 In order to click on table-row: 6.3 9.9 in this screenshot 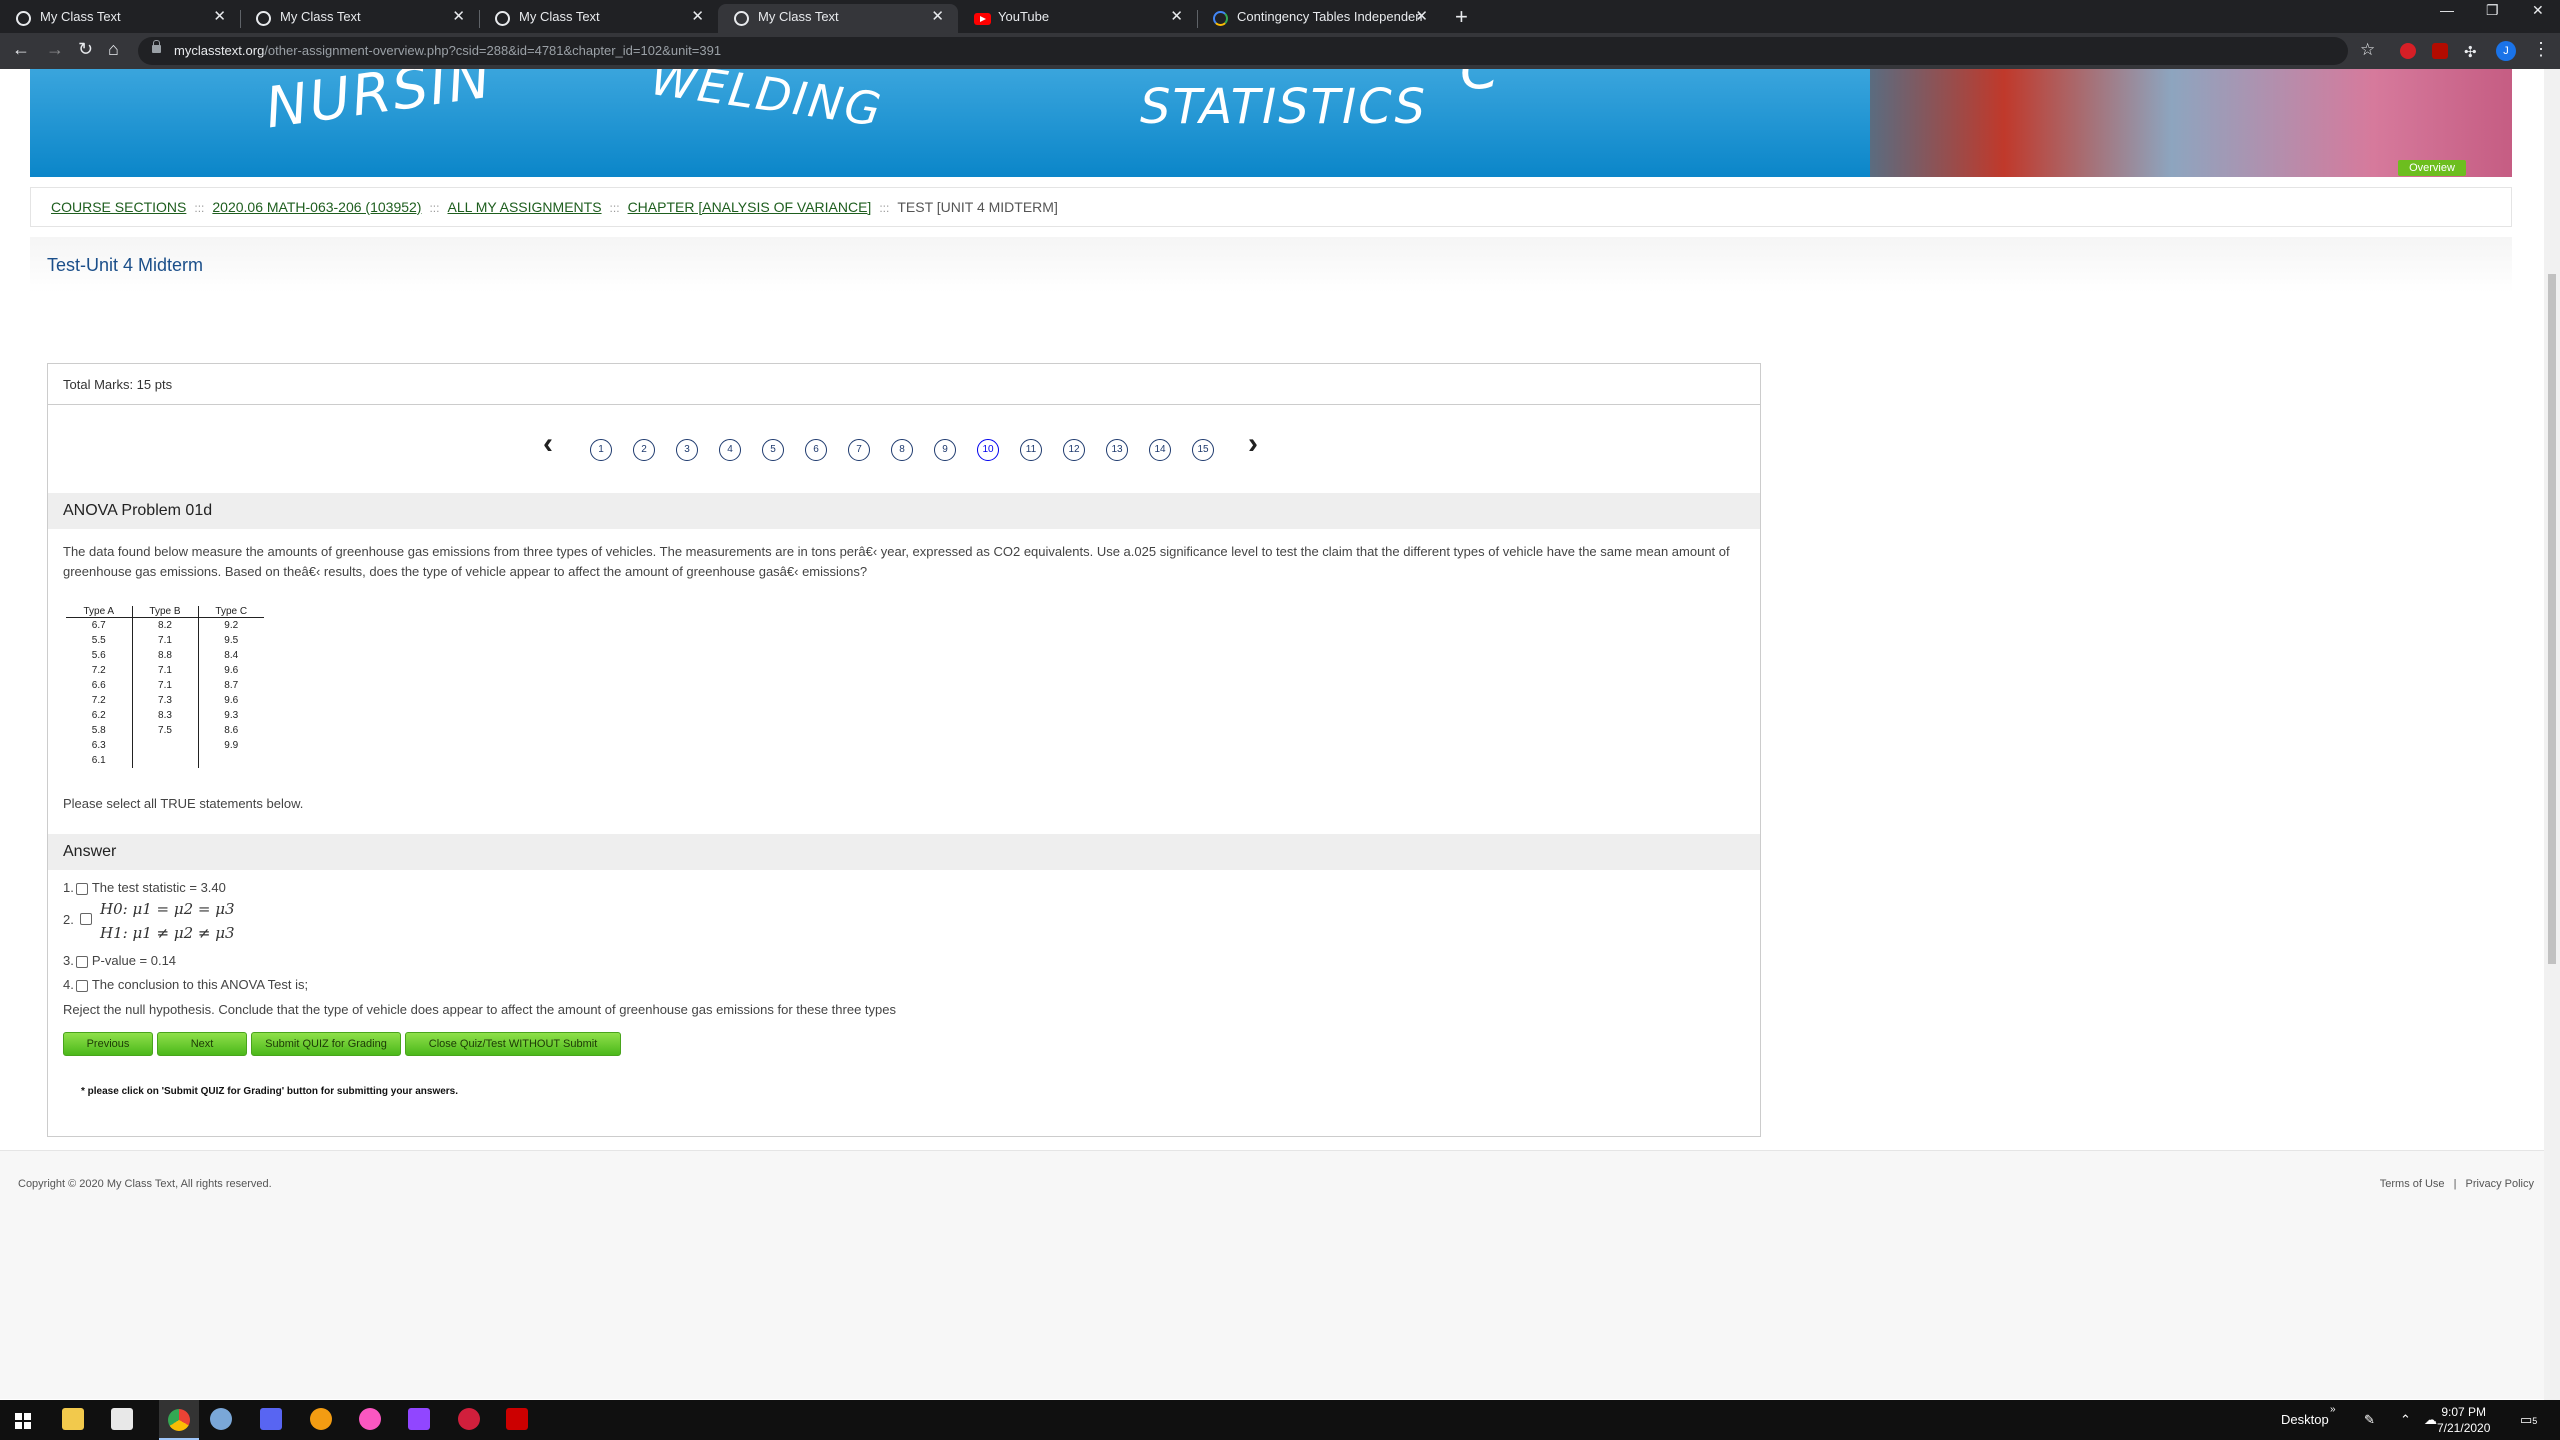, I will do `click(165, 745)`.